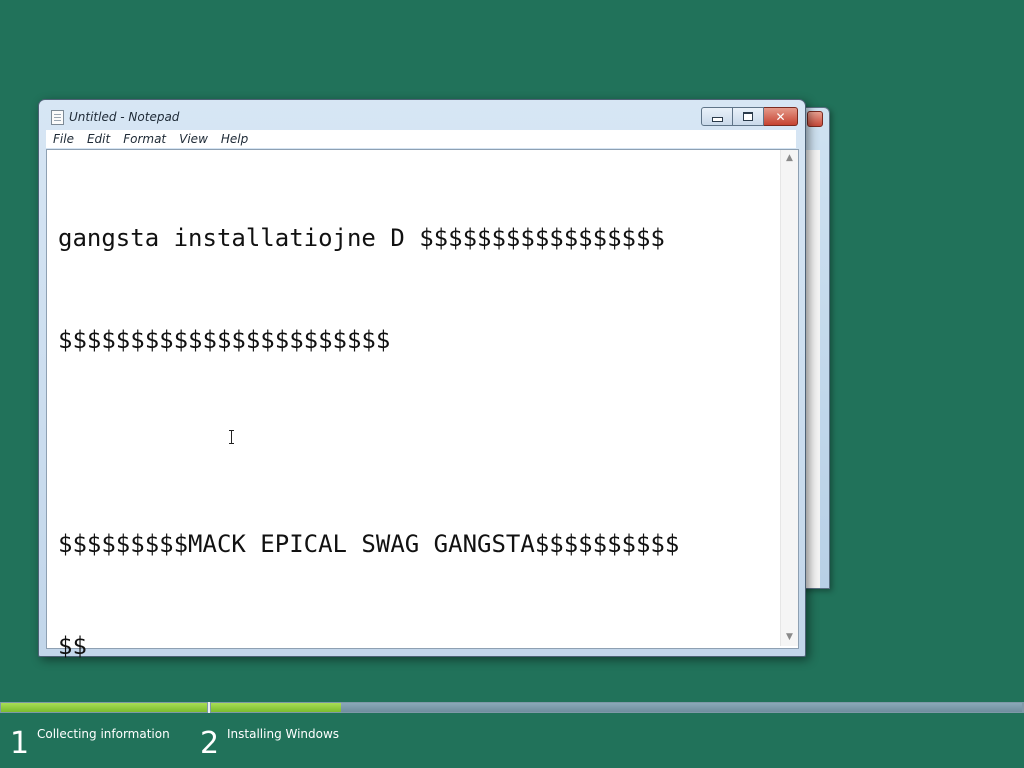 Image resolution: width=1024 pixels, height=768 pixels. Describe the element at coordinates (812, 369) in the screenshot. I see `background-window-client` at that location.